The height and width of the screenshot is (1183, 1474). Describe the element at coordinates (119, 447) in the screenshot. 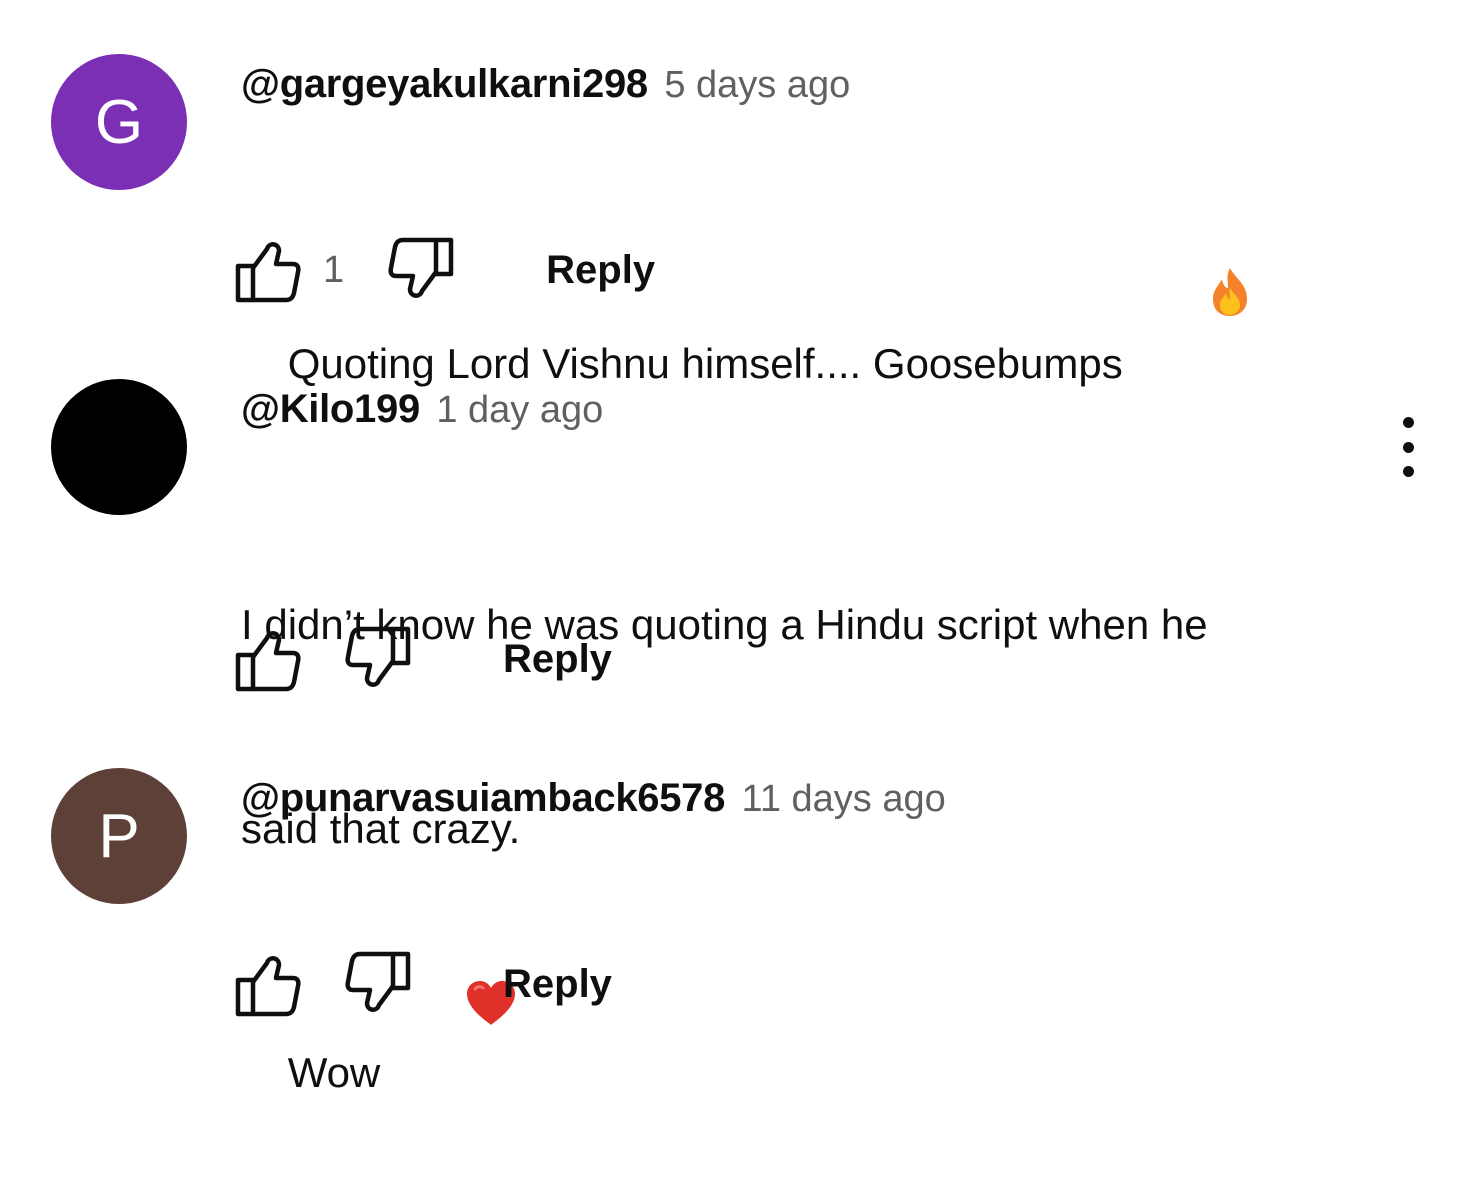

I see `avatar` at that location.